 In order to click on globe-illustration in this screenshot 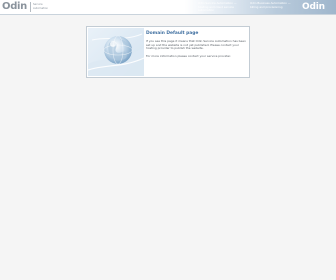, I will do `click(116, 52)`.